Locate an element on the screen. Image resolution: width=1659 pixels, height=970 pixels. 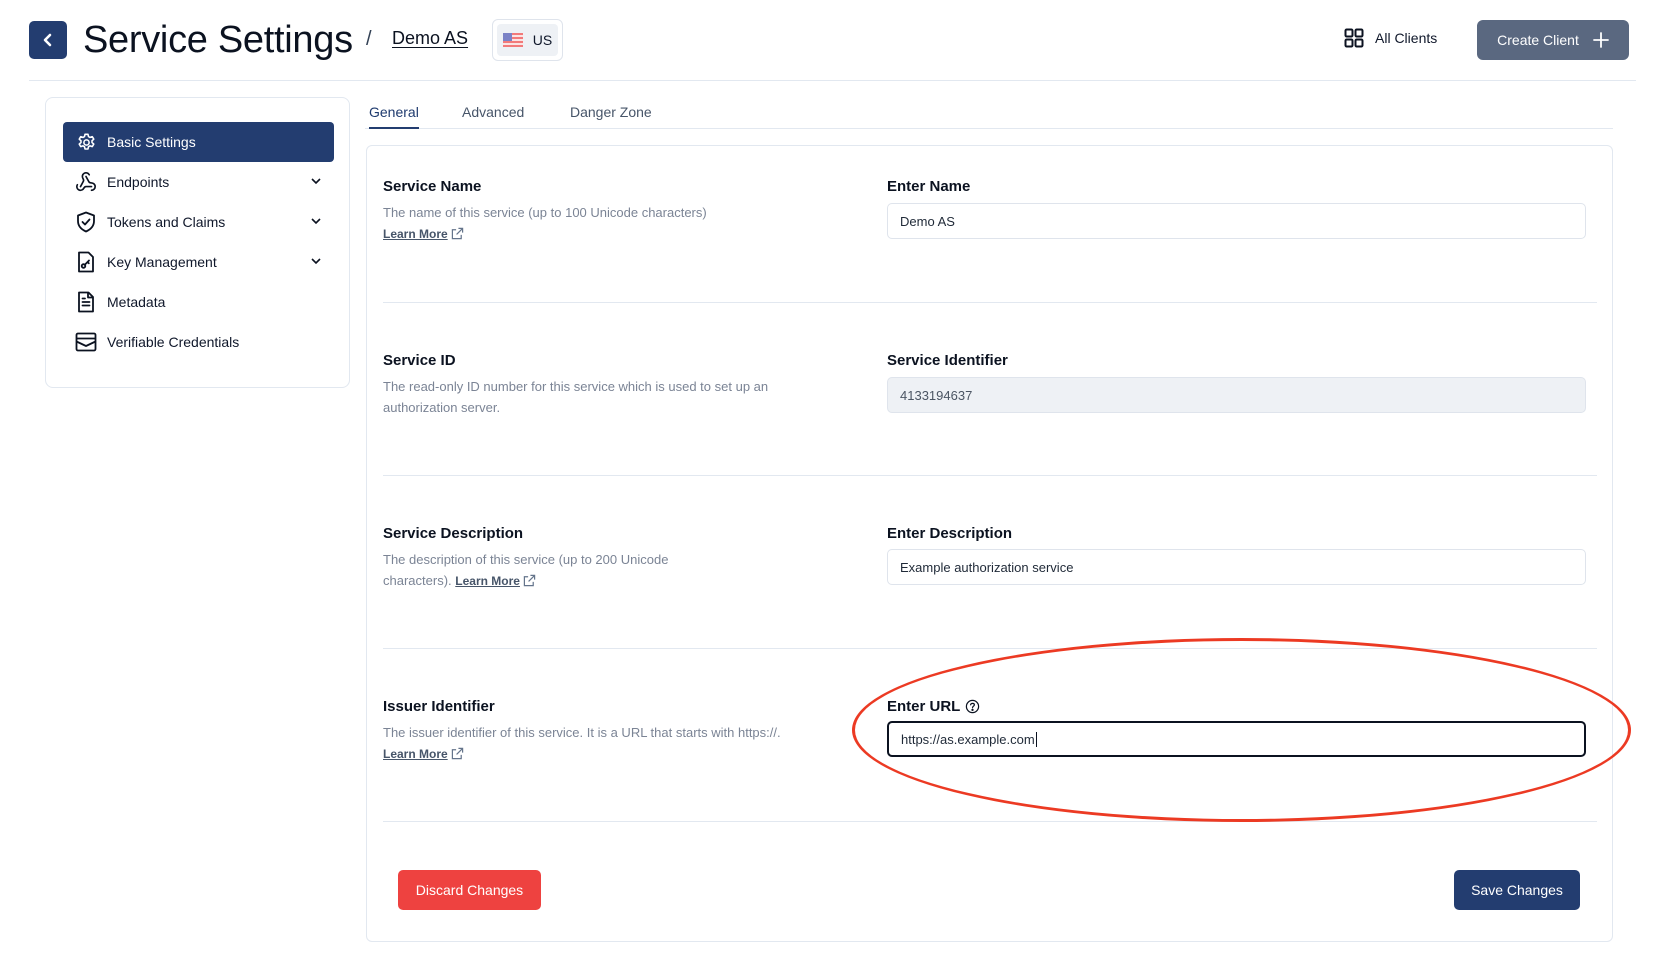
service-description-learn-more-link: Learn More is located at coordinates (487, 581).